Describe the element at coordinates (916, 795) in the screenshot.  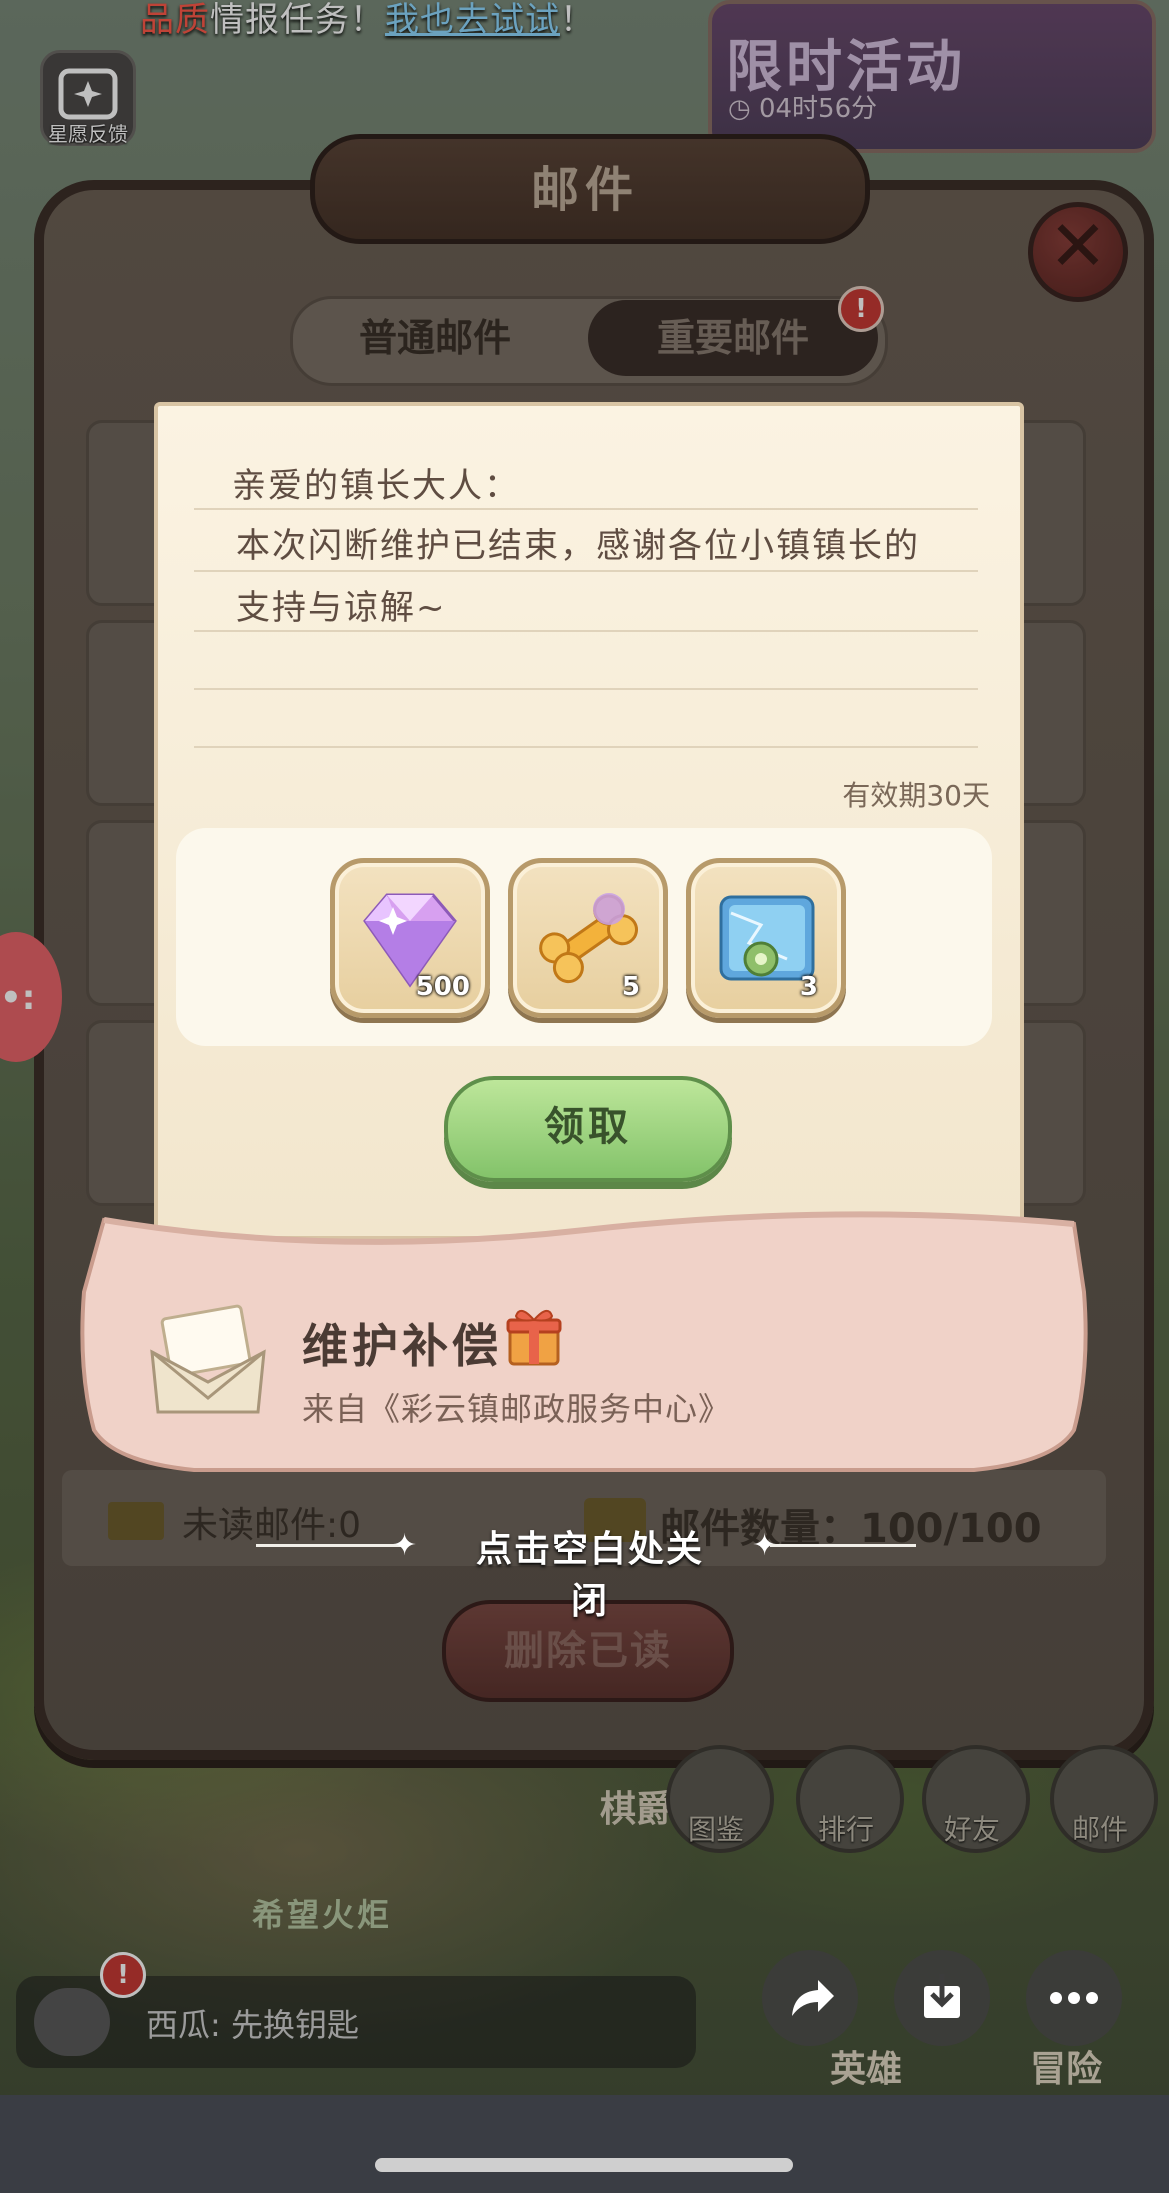
I see `validity-period: 有效期30天` at that location.